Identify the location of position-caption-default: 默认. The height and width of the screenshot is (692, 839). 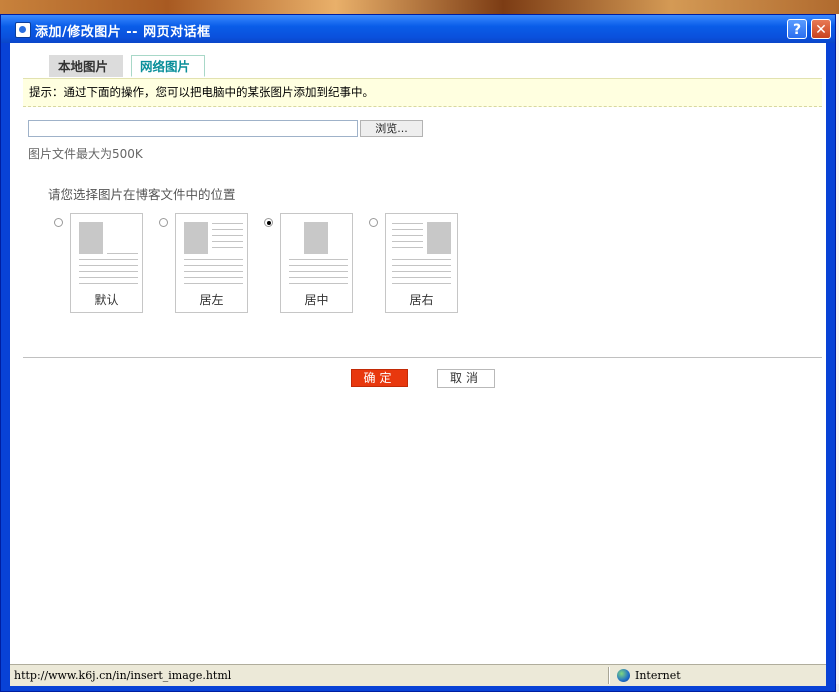
(106, 300).